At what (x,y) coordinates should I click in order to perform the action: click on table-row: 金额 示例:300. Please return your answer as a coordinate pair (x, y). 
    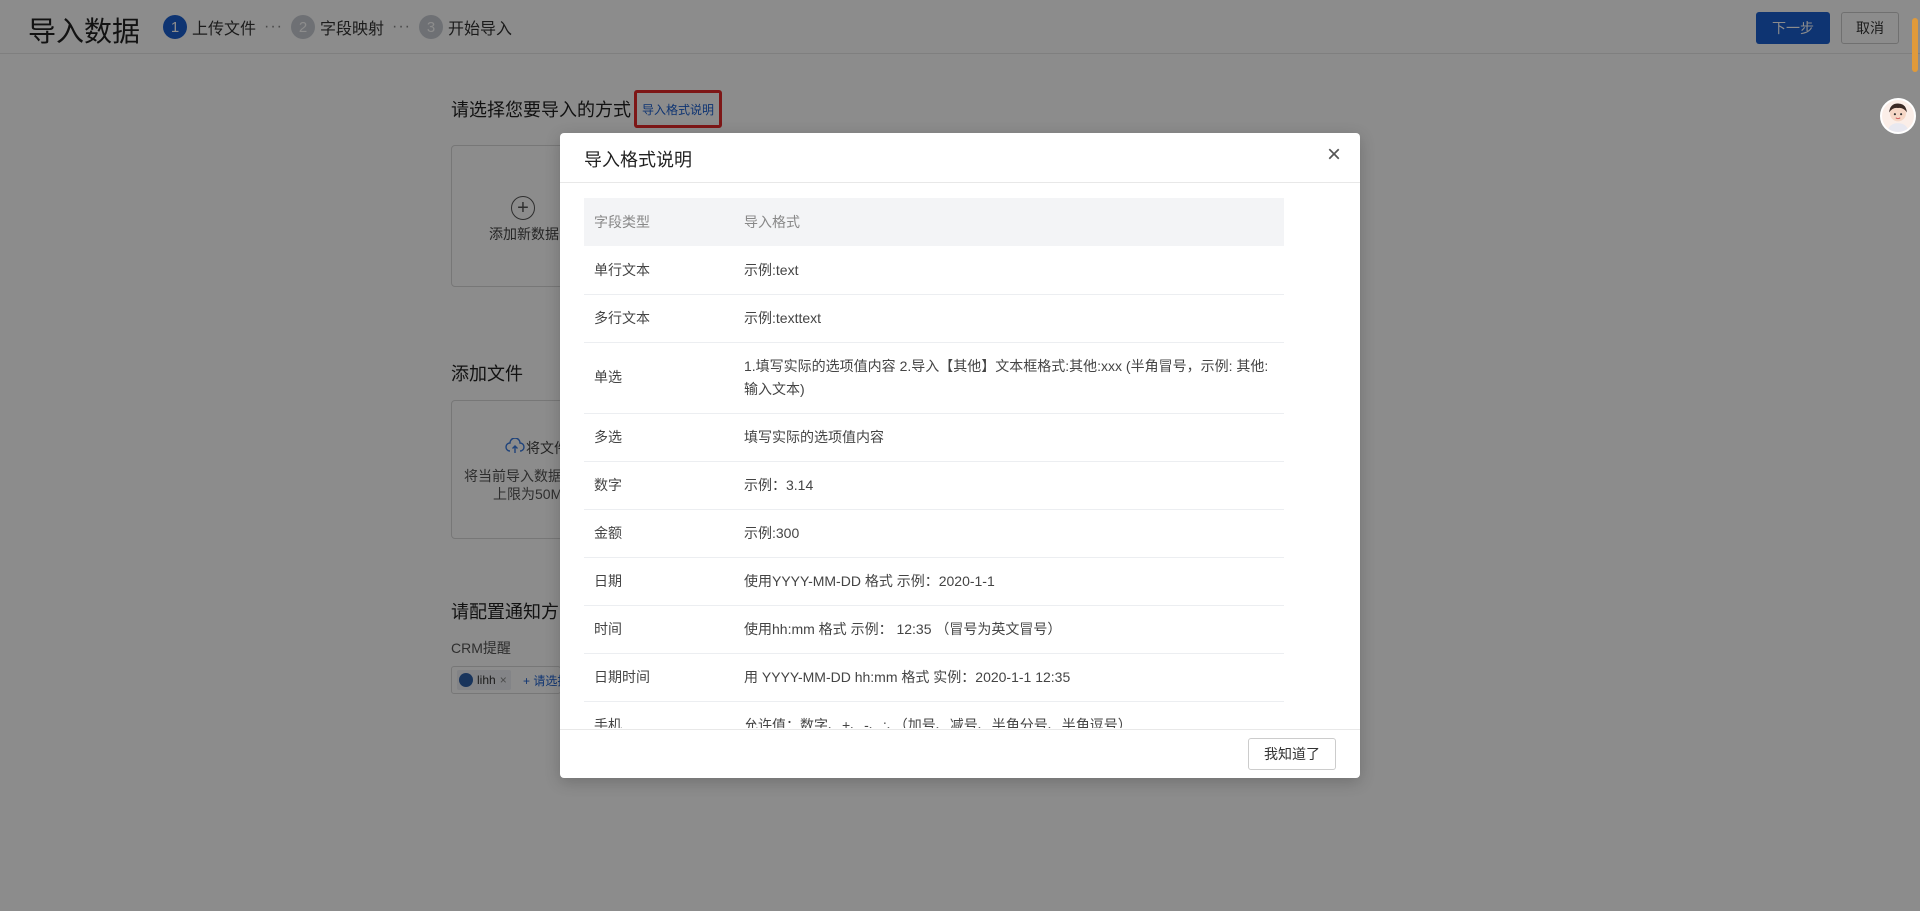
    Looking at the image, I should click on (934, 533).